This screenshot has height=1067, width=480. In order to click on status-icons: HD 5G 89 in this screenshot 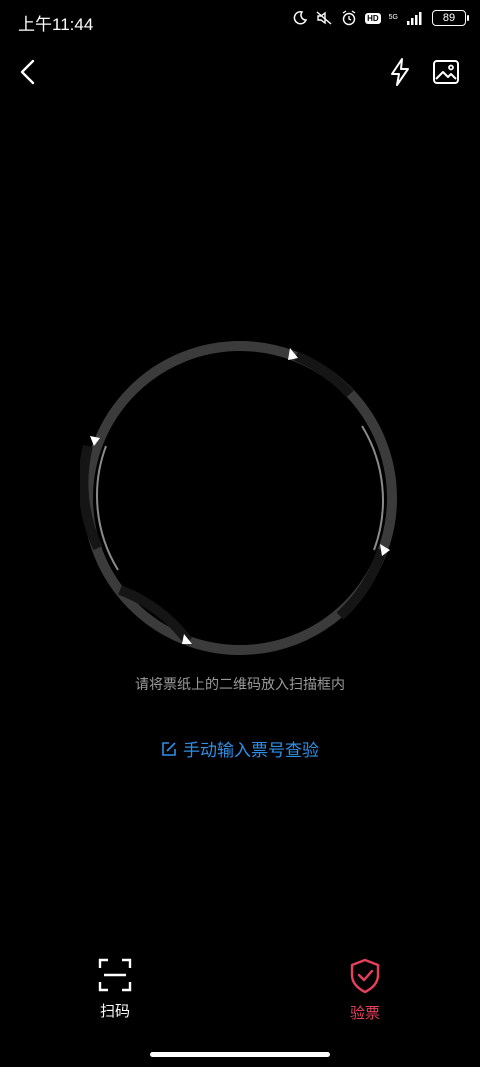, I will do `click(381, 18)`.